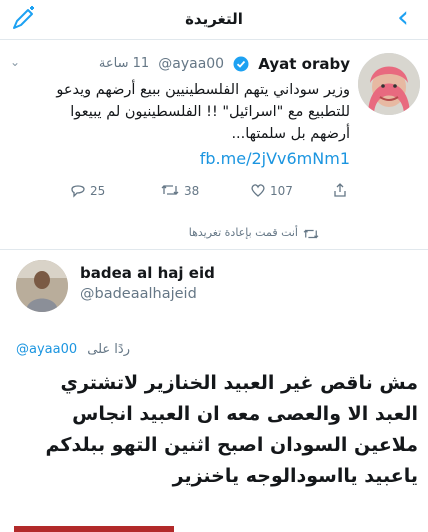 Image resolution: width=428 pixels, height=532 pixels. What do you see at coordinates (147, 273) in the screenshot?
I see `author-name: badea al haj eid` at bounding box center [147, 273].